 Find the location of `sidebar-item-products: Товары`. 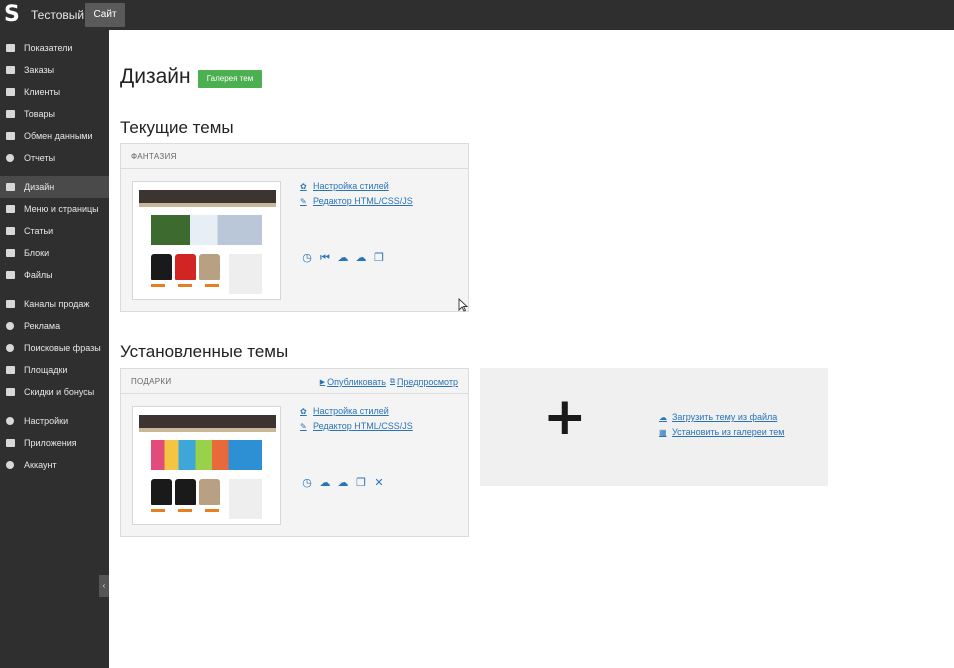

sidebar-item-products: Товары is located at coordinates (54, 114).